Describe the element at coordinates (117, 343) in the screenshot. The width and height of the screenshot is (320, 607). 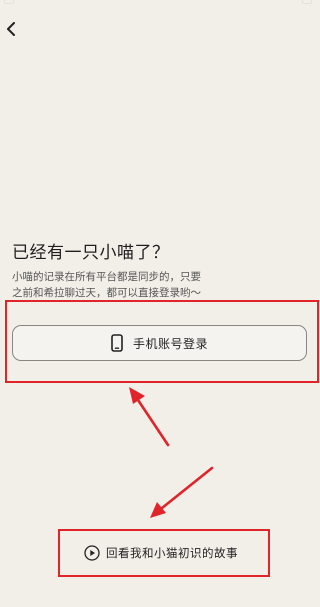
I see `smartphone-icon` at that location.